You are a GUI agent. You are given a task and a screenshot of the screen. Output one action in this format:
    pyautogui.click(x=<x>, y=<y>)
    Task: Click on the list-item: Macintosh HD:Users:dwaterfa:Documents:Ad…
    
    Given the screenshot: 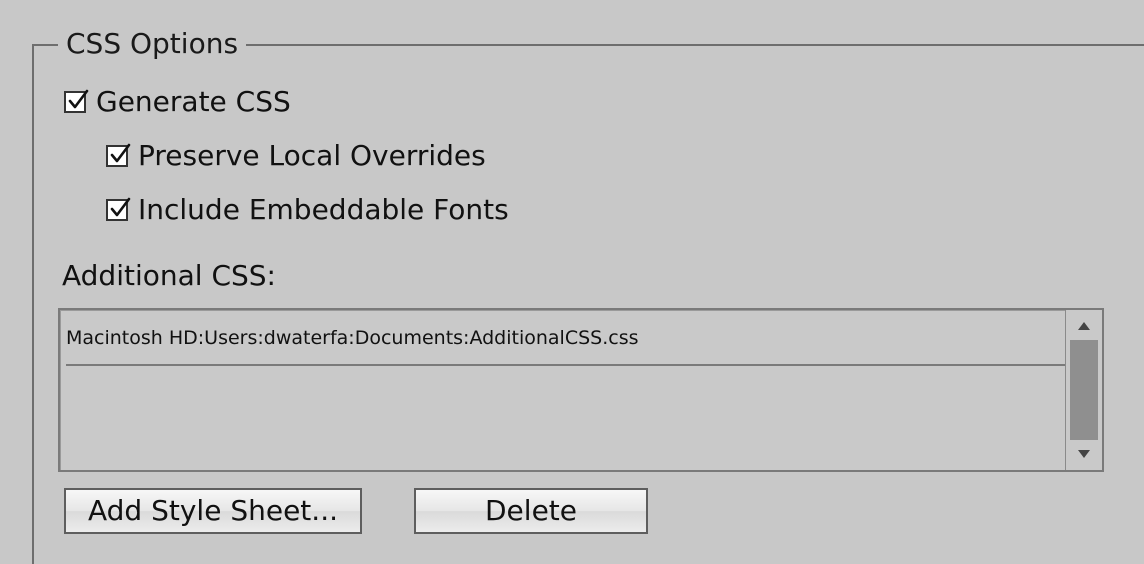 What is the action you would take?
    pyautogui.click(x=566, y=344)
    